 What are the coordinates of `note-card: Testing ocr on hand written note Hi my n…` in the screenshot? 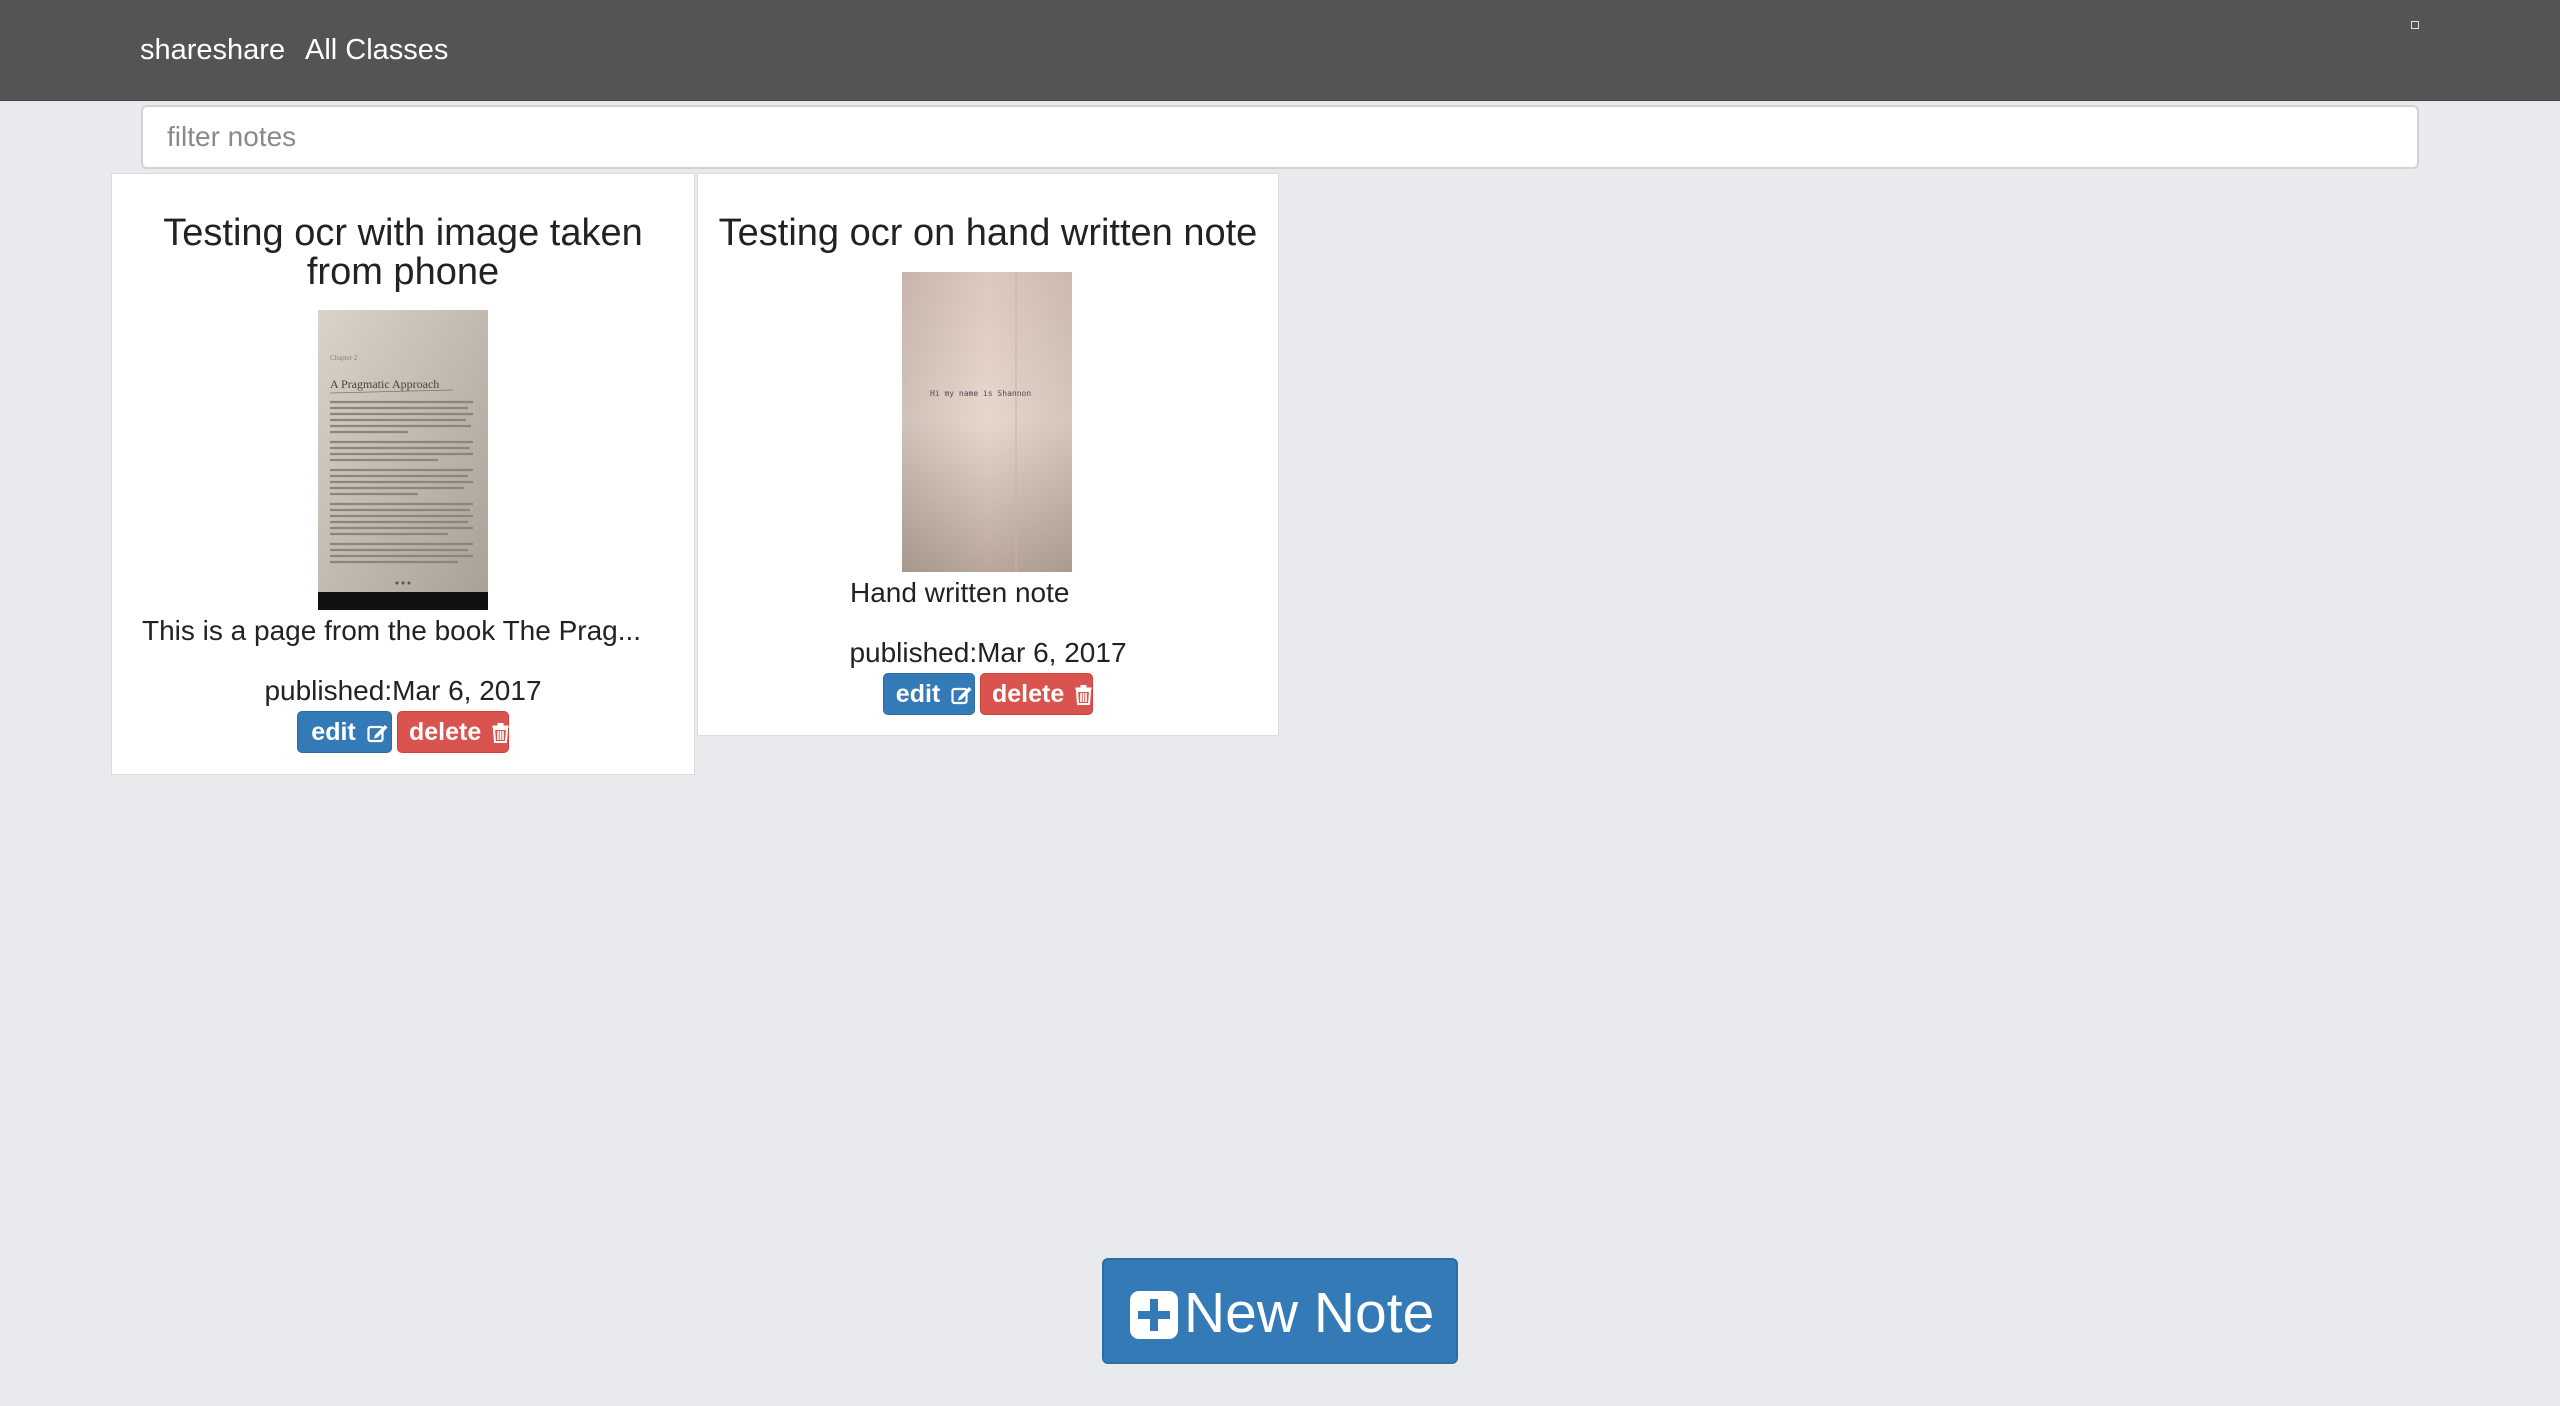 It's located at (988, 454).